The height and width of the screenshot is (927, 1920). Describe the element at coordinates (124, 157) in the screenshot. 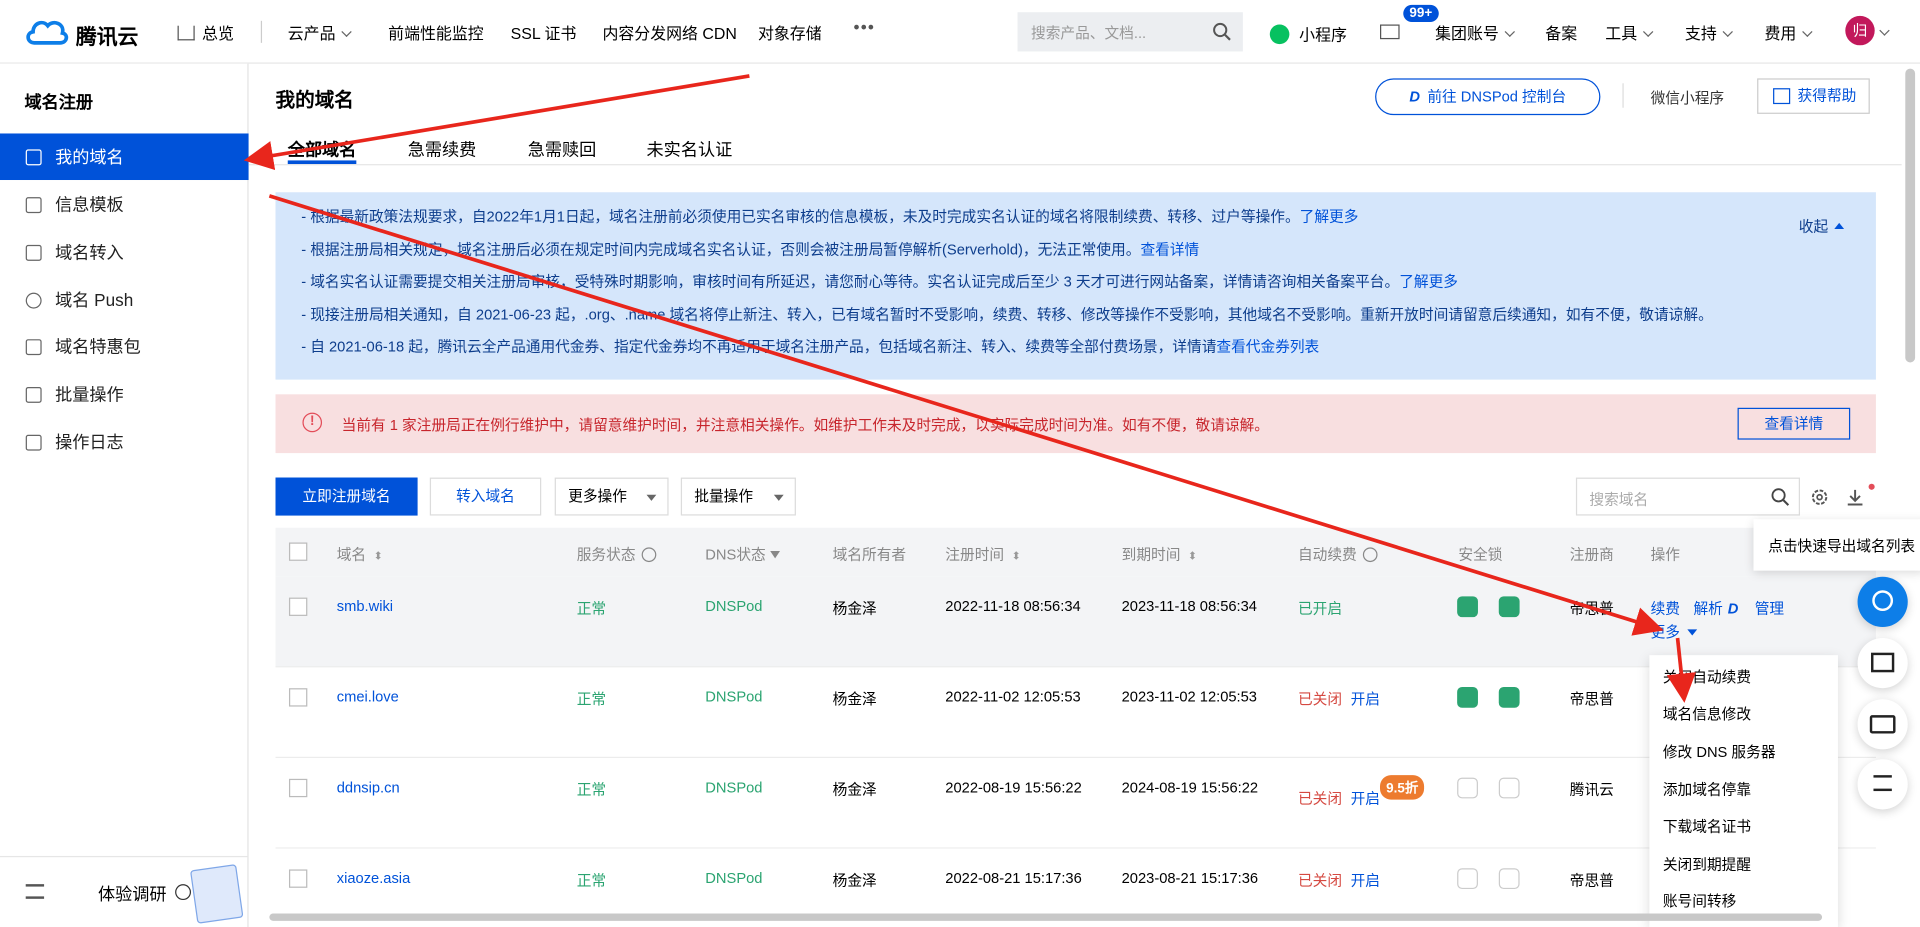

I see `sidebar-item-my-domains: 我的域名` at that location.